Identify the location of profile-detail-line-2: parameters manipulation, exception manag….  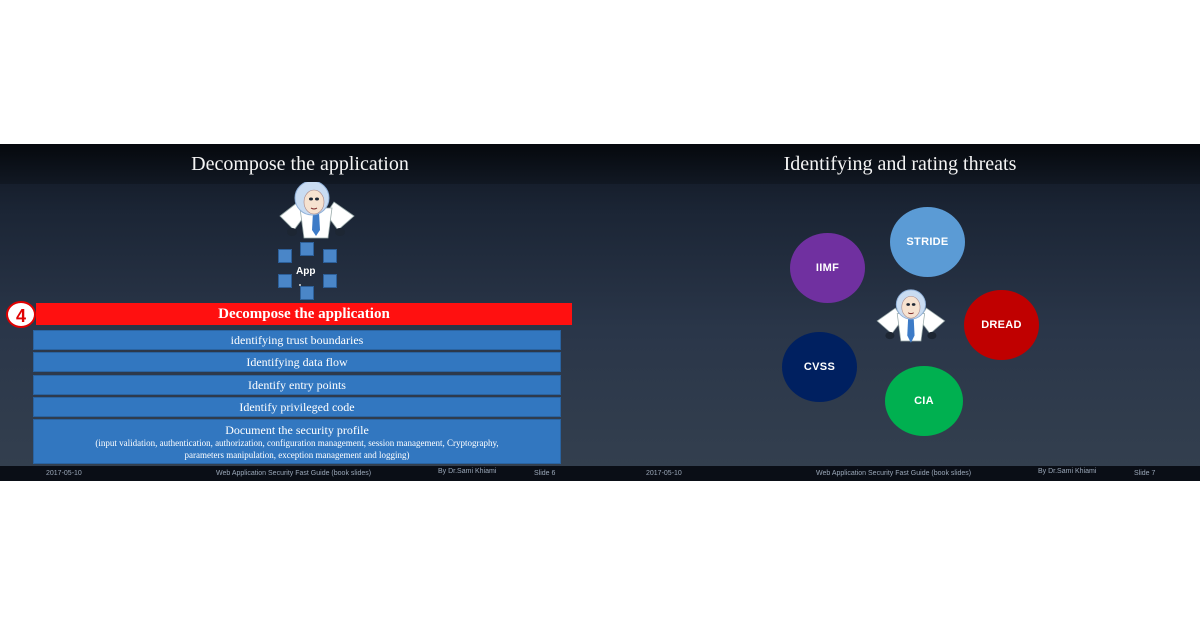
(297, 455).